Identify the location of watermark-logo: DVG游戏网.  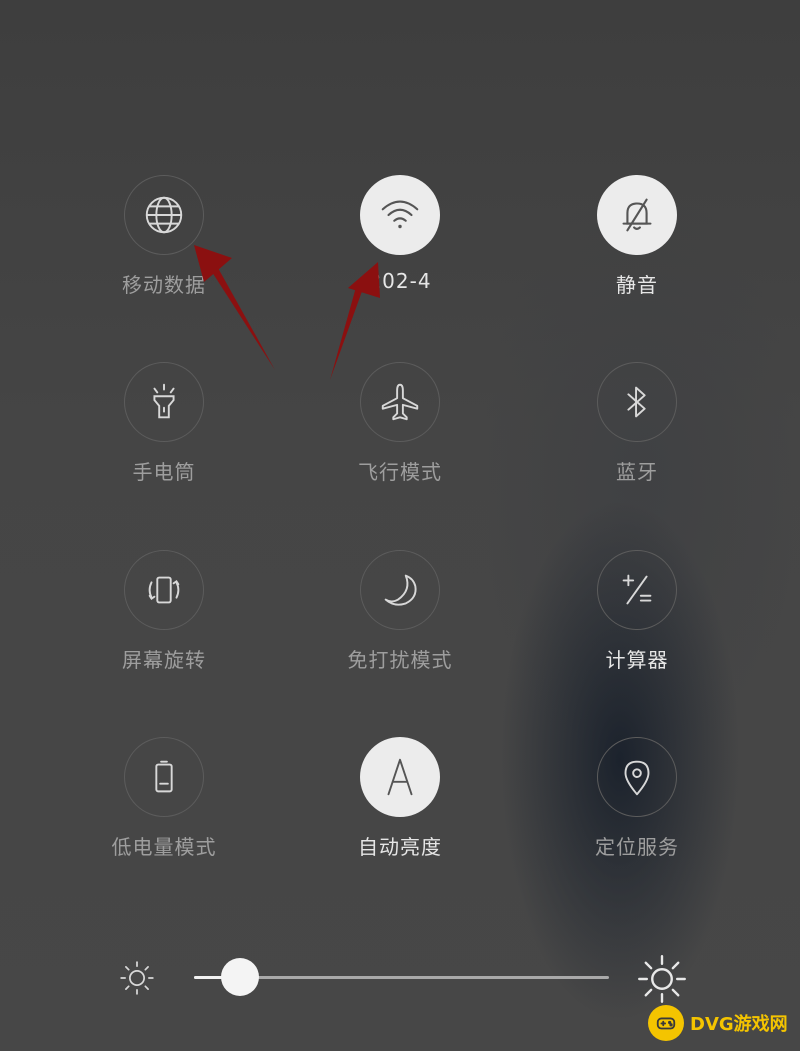
(723, 1023).